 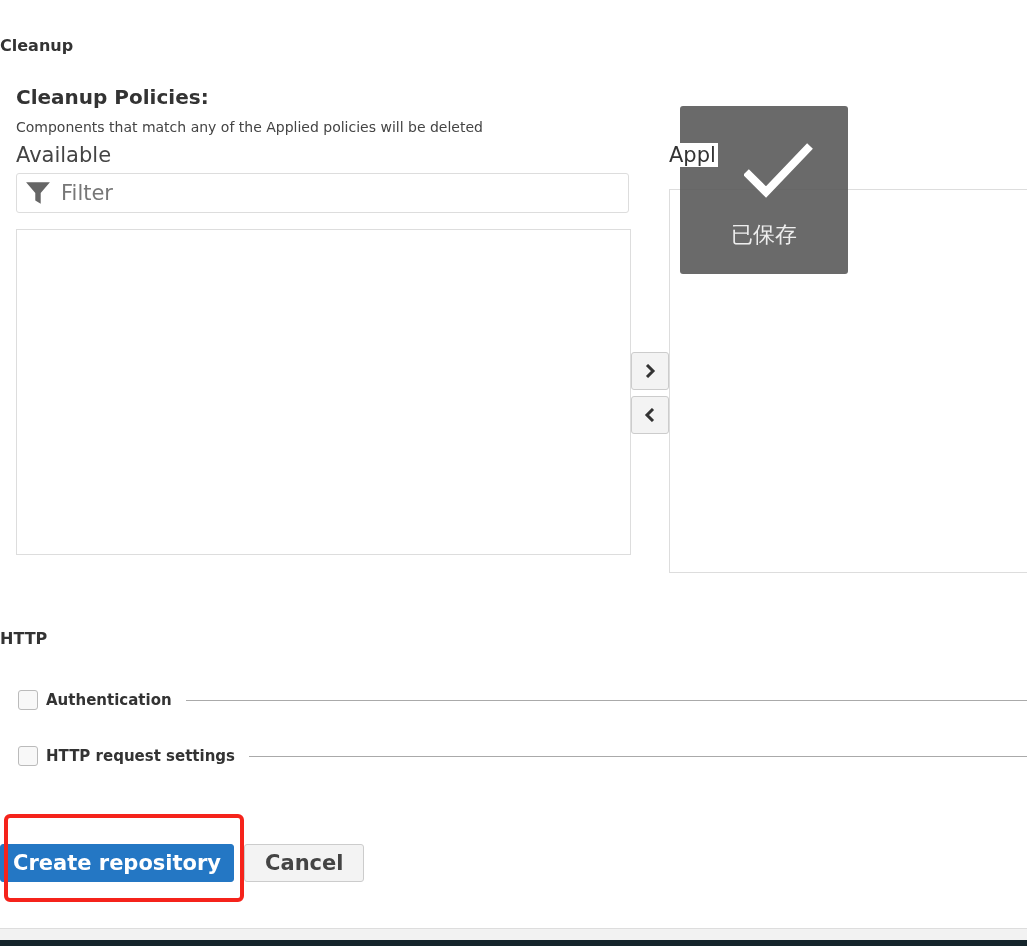 What do you see at coordinates (304, 863) in the screenshot?
I see `cancel-button: Cancel` at bounding box center [304, 863].